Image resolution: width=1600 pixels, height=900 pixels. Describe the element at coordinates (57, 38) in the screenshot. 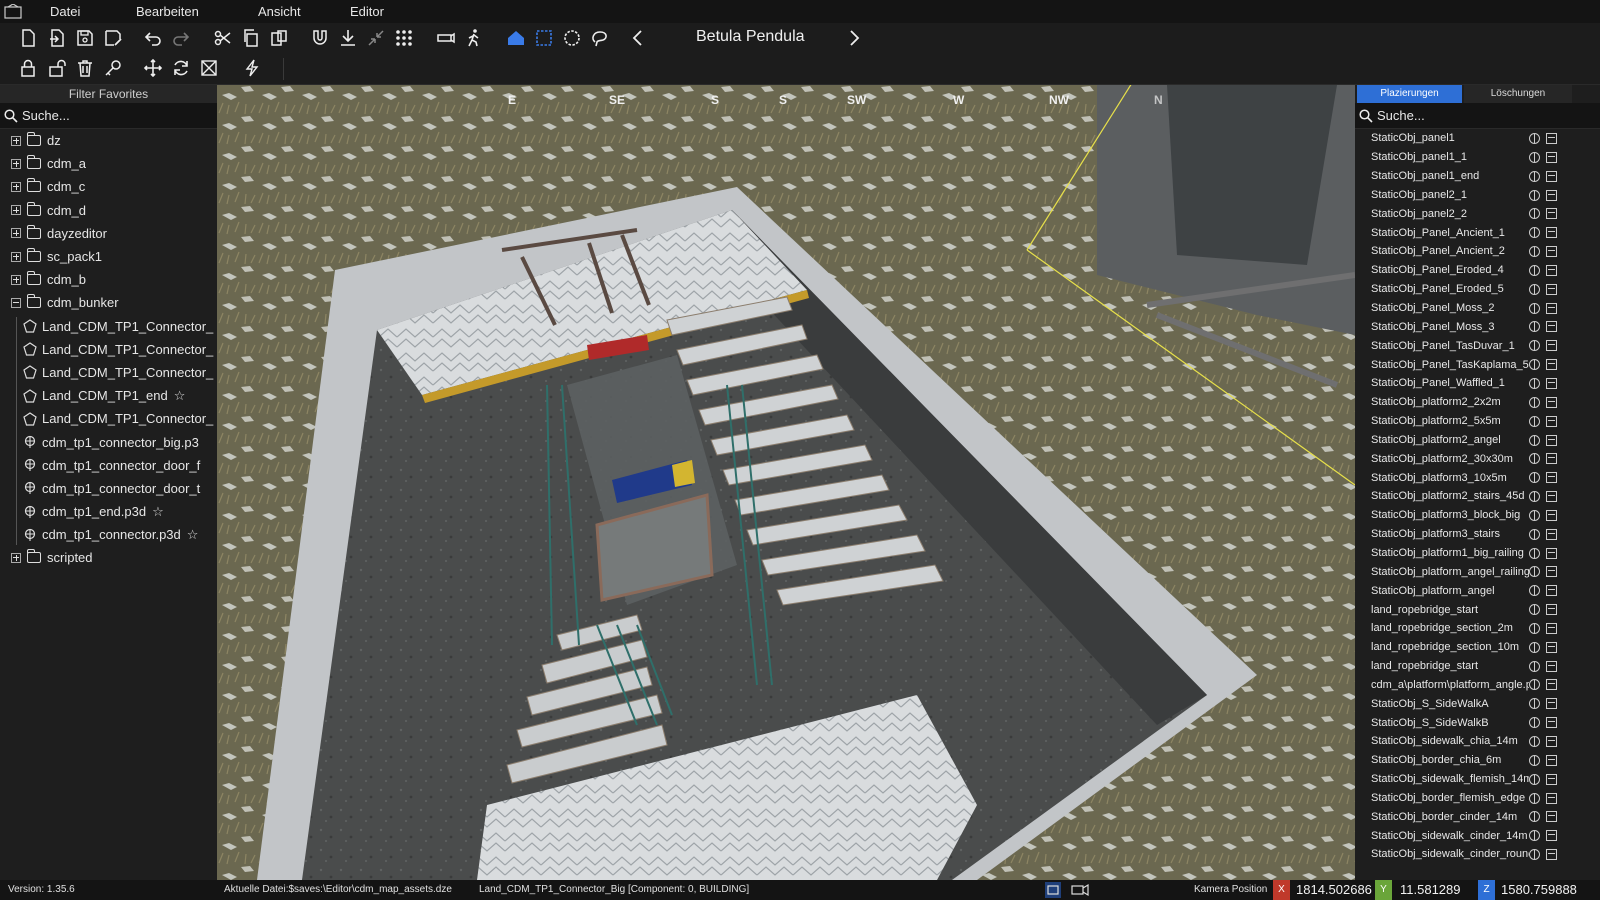

I see `open-file-icon` at that location.